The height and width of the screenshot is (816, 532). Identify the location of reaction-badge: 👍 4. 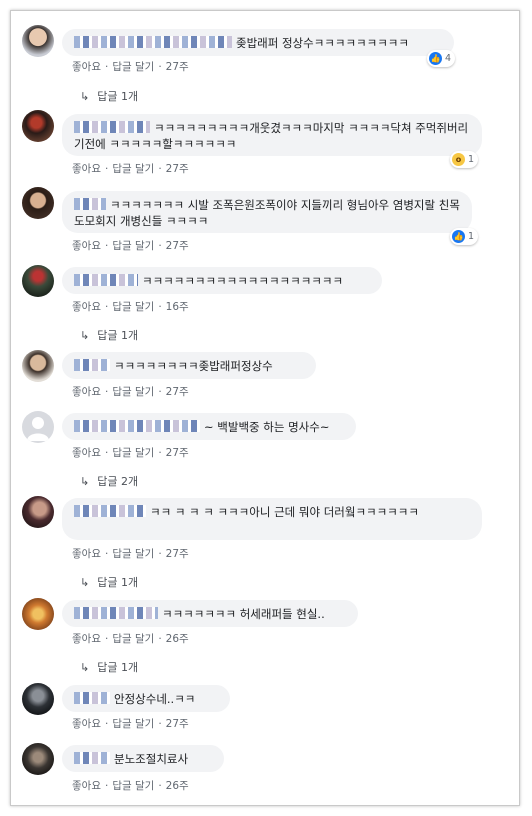
(441, 58).